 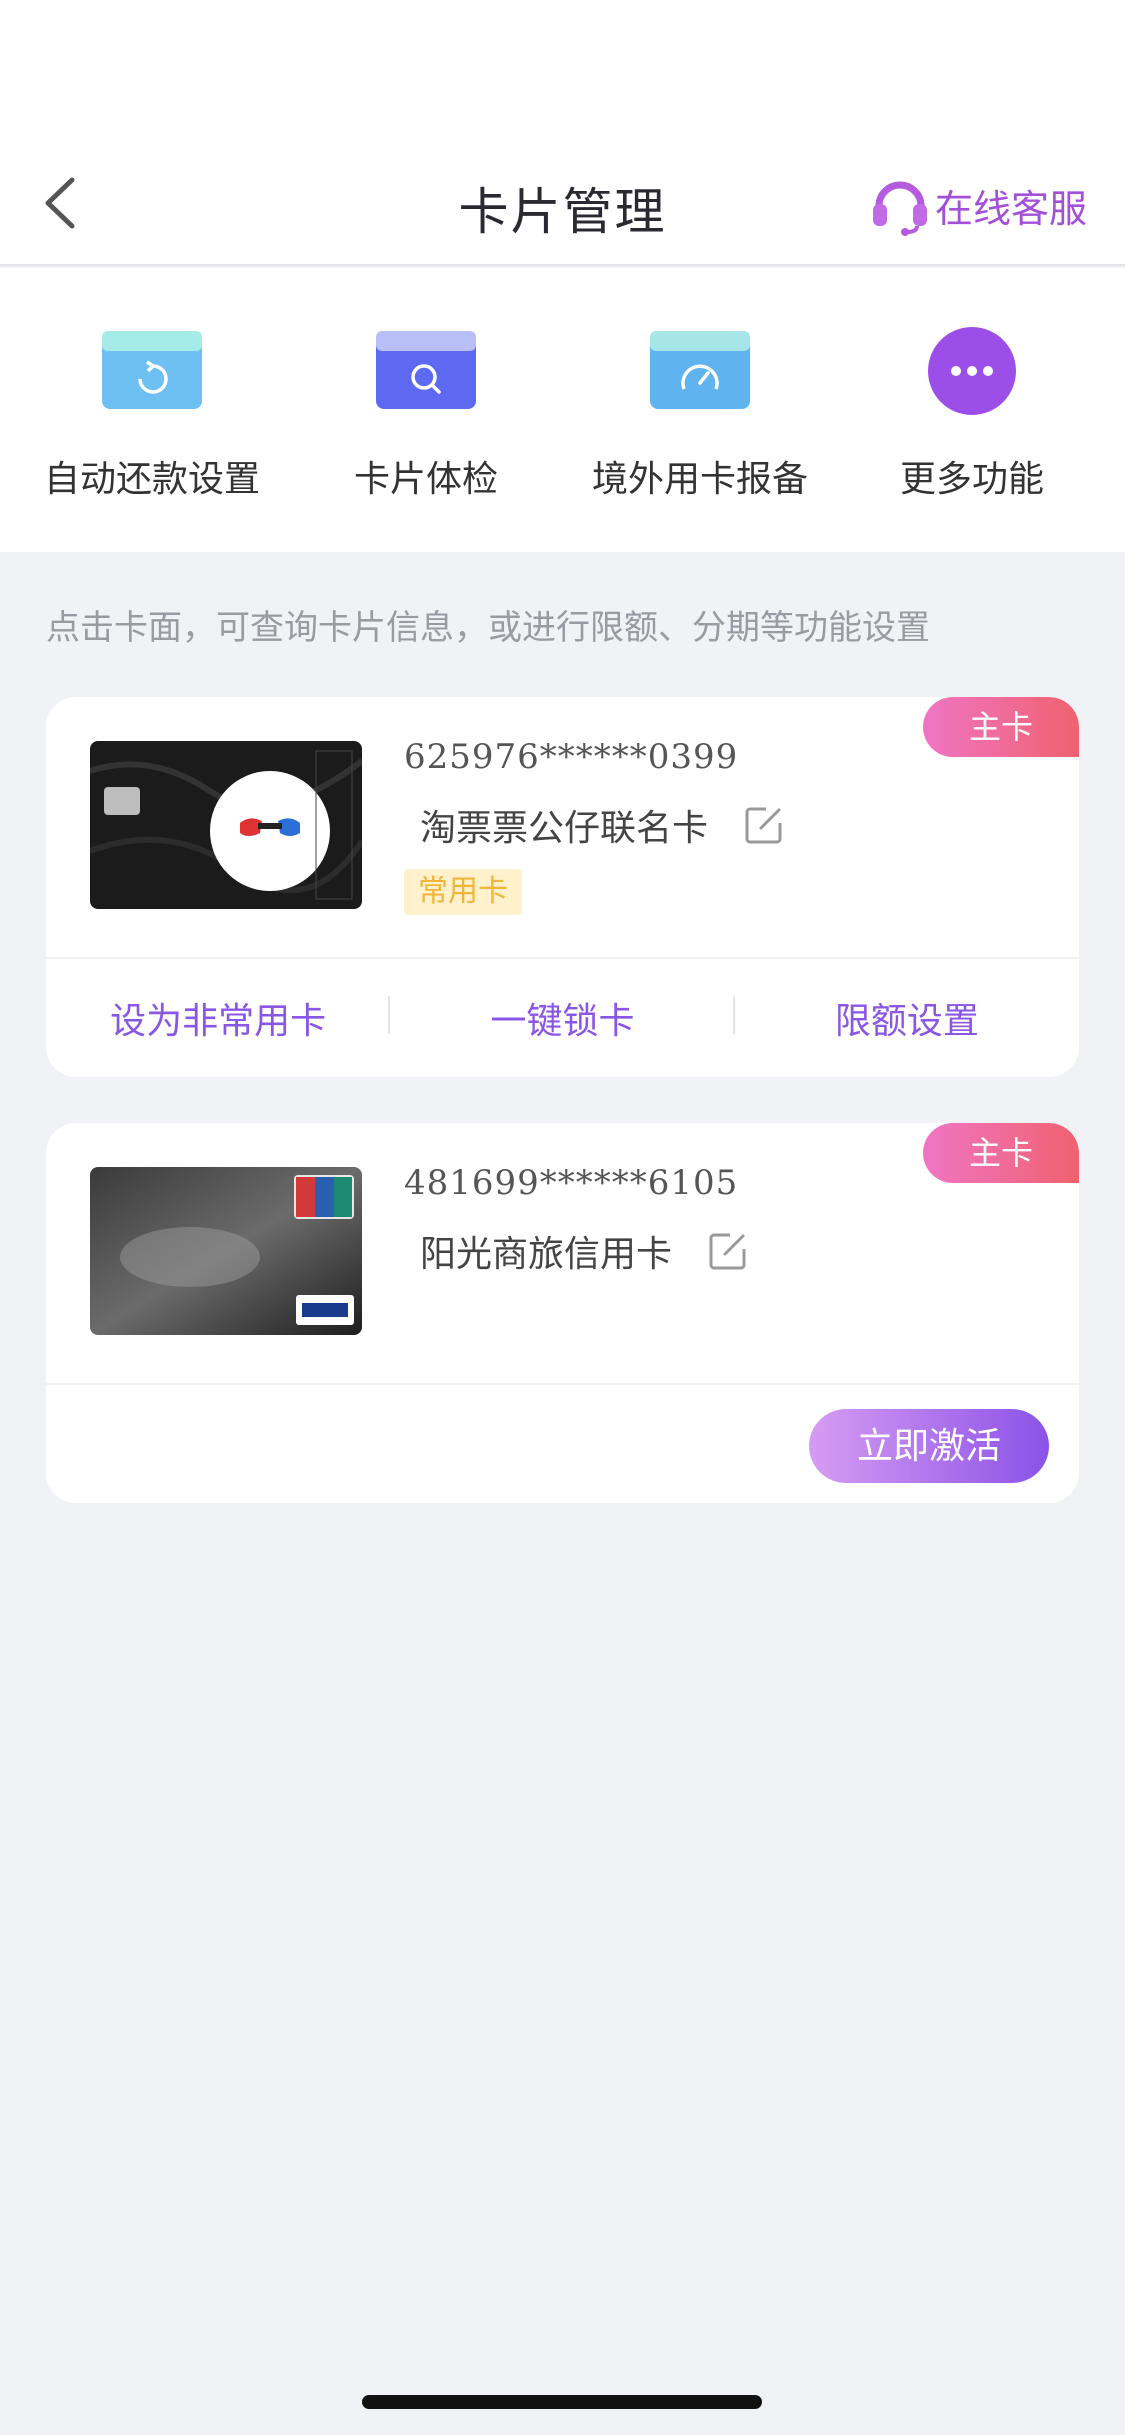 What do you see at coordinates (488, 628) in the screenshot?
I see `hint-text: 点击卡面，可查询卡片信息，或进行限额、分期等功能设置` at bounding box center [488, 628].